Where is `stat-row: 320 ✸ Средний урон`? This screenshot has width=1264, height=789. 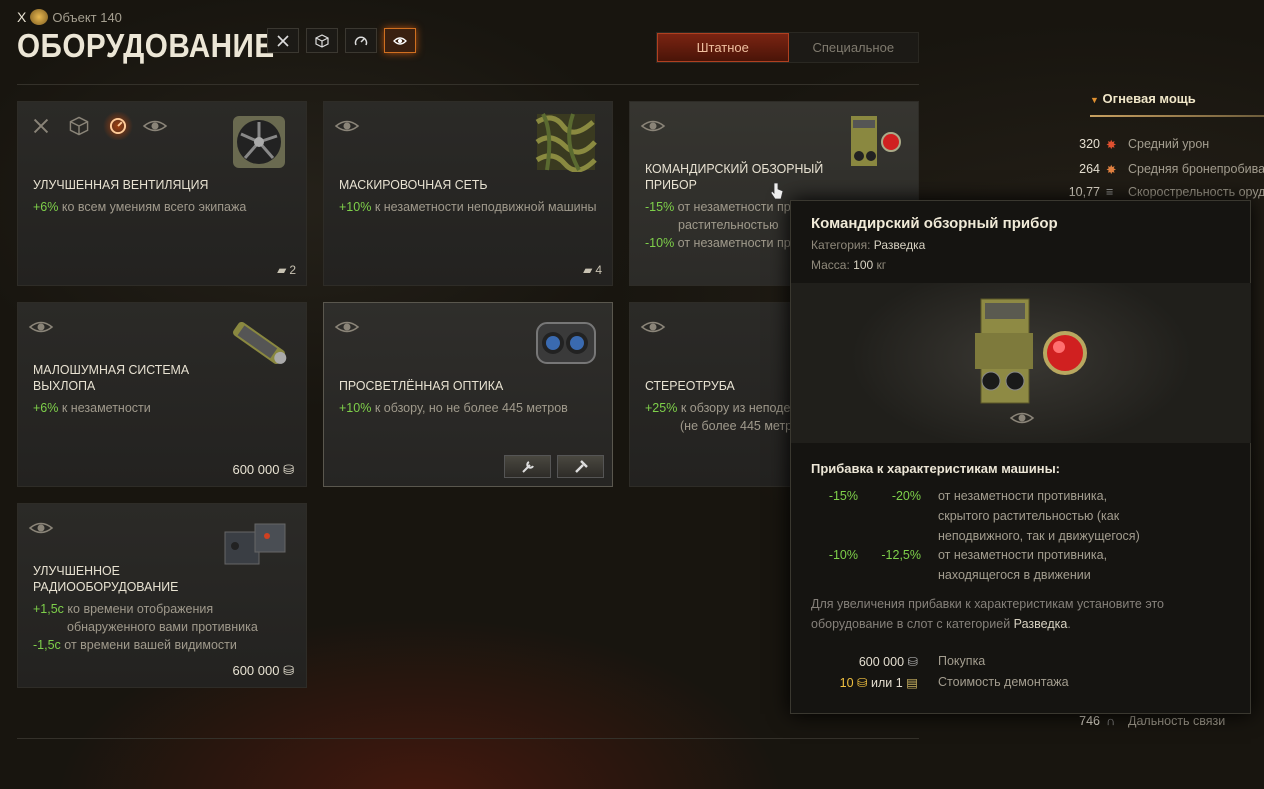
stat-row: 320 ✸ Средний урон is located at coordinates (1144, 144).